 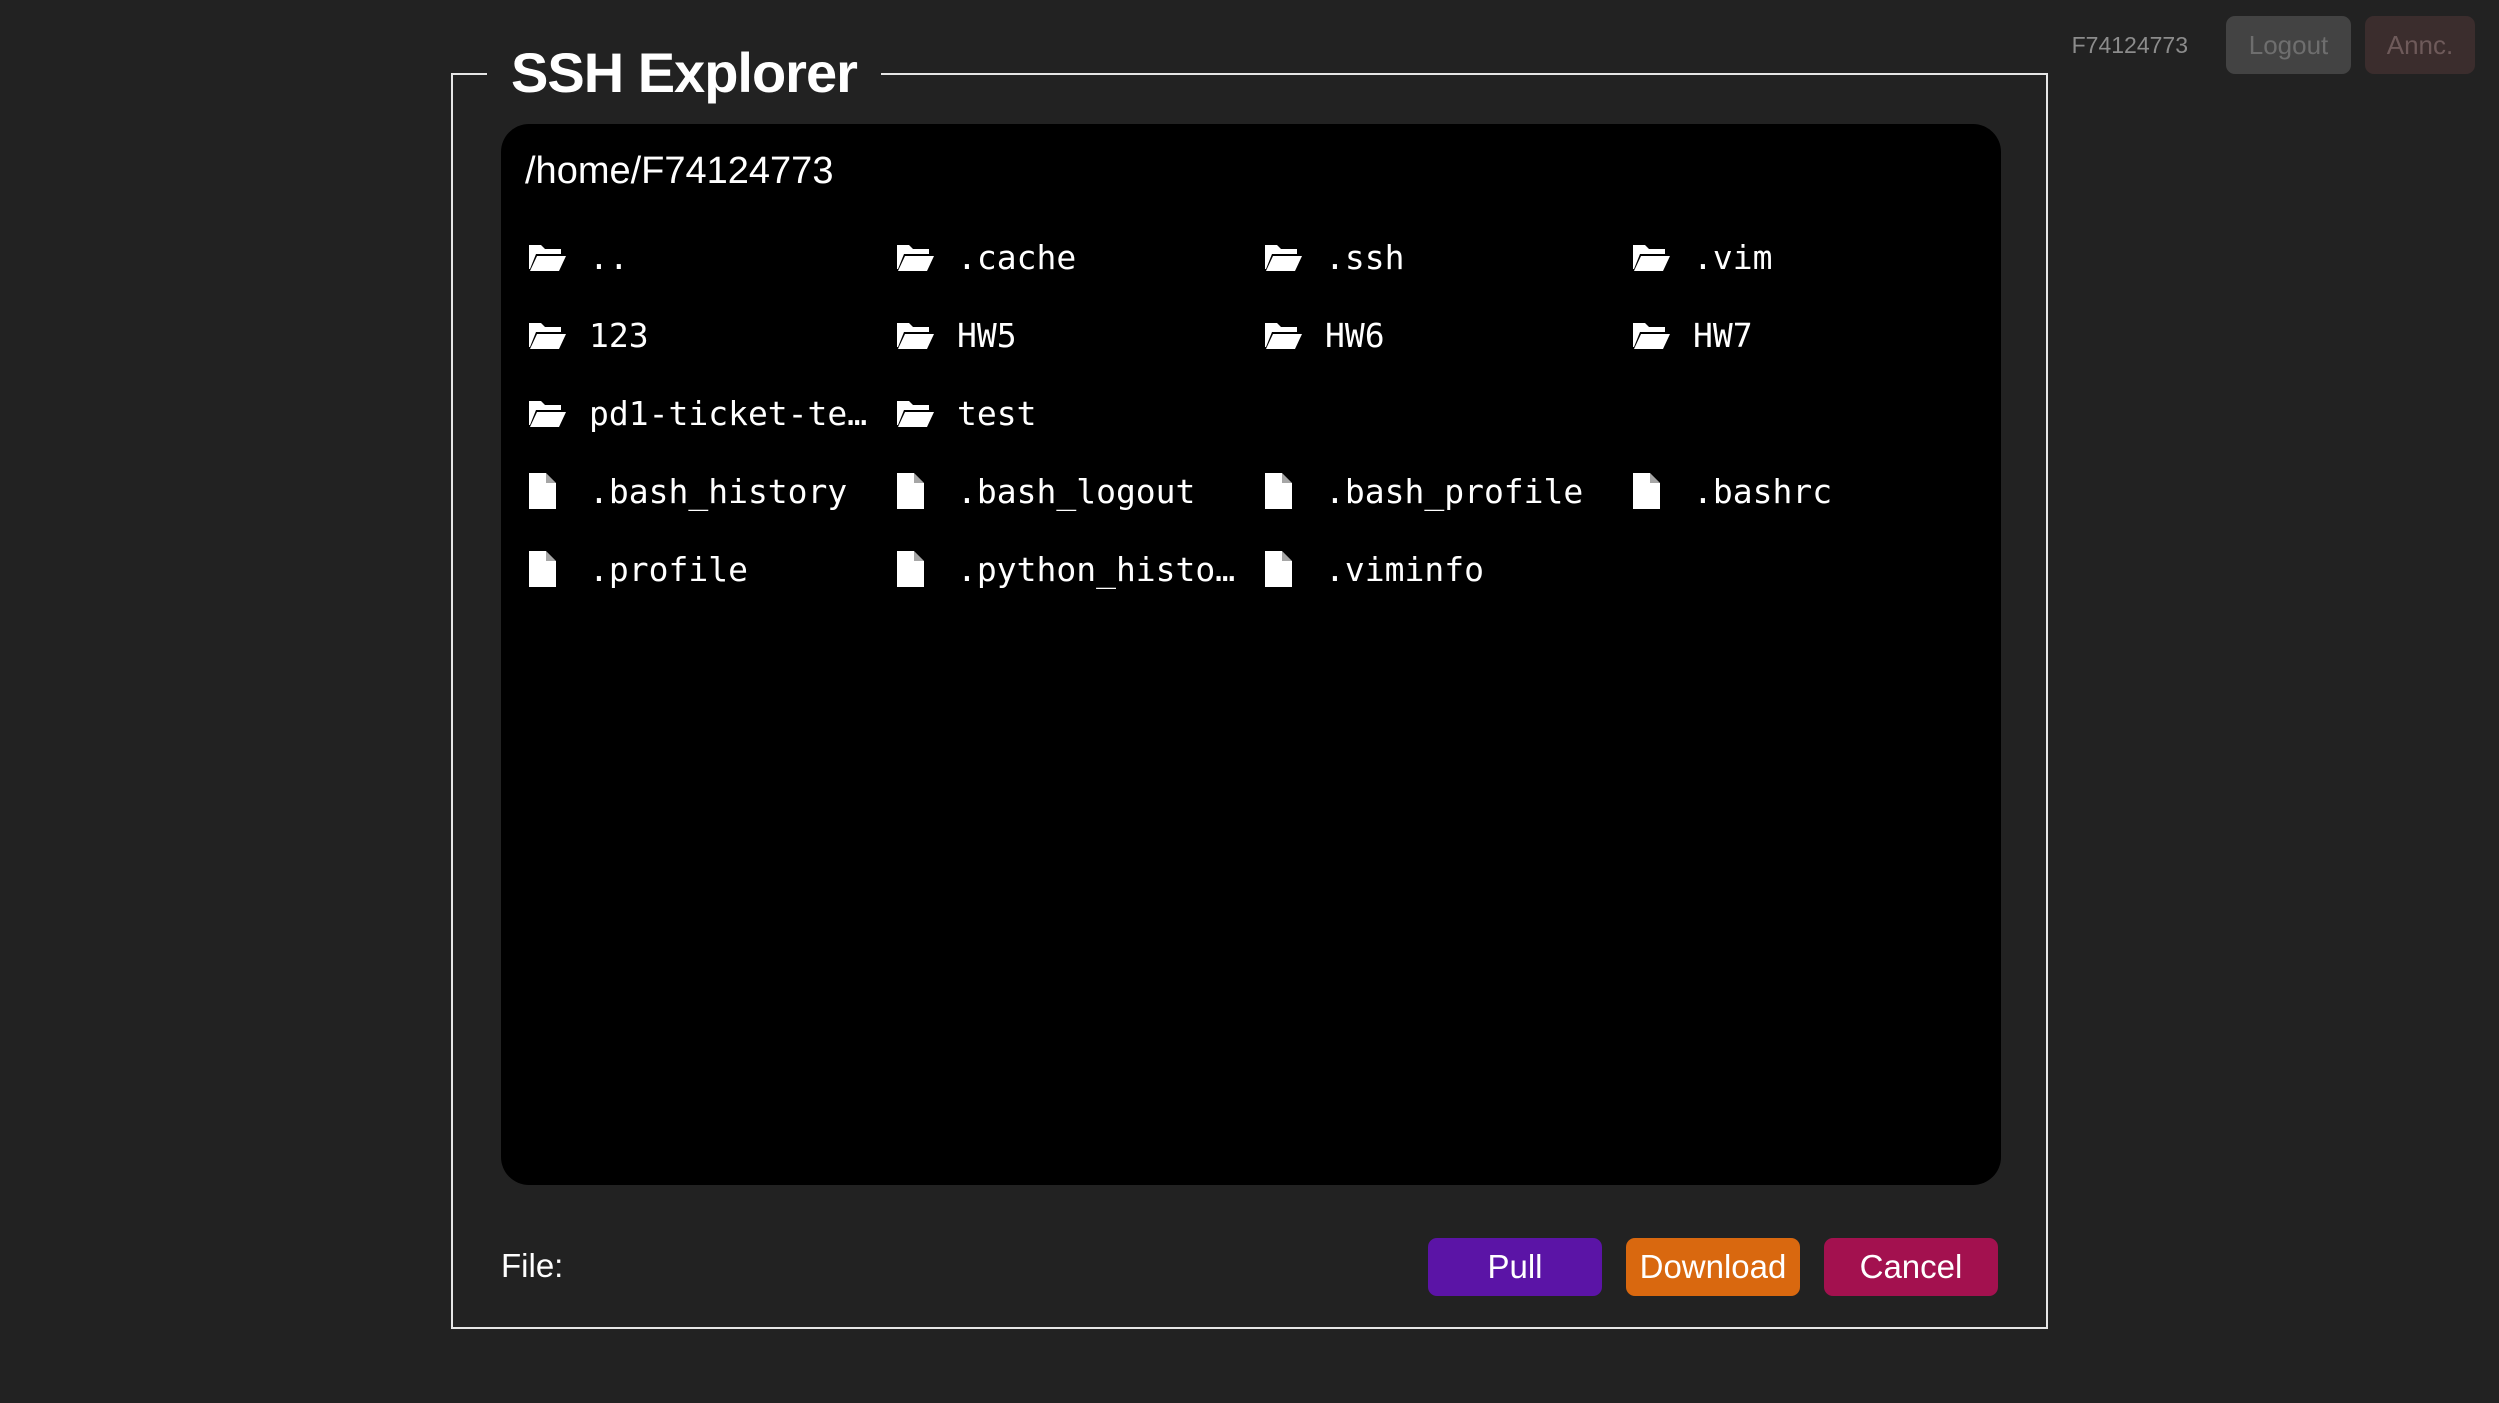 What do you see at coordinates (711, 335) in the screenshot?
I see `folder-item: 123` at bounding box center [711, 335].